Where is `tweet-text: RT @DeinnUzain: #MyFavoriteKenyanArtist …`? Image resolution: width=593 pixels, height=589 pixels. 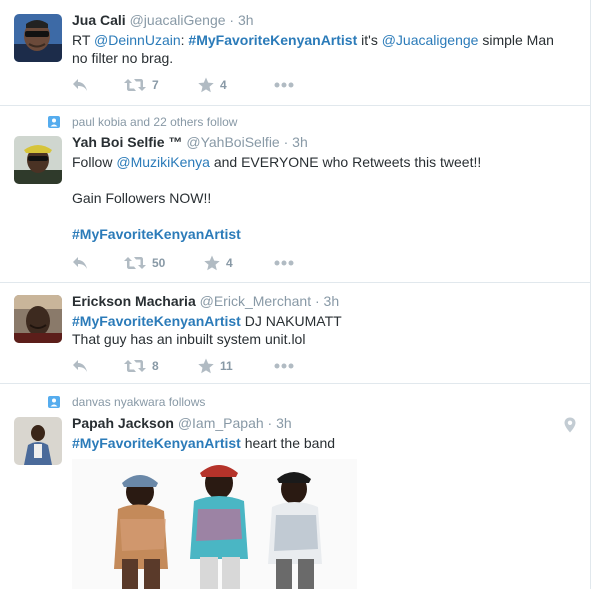
tweet-text: RT @DeinnUzain: #MyFavoriteKenyanArtist … is located at coordinates (326, 49).